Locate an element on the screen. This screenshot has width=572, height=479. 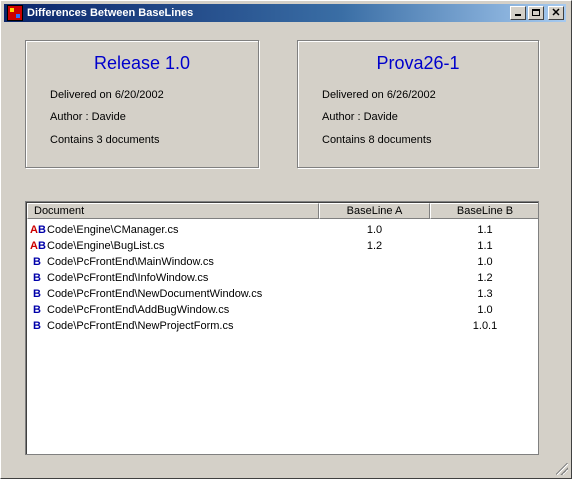
minimize-icon is located at coordinates (518, 15).